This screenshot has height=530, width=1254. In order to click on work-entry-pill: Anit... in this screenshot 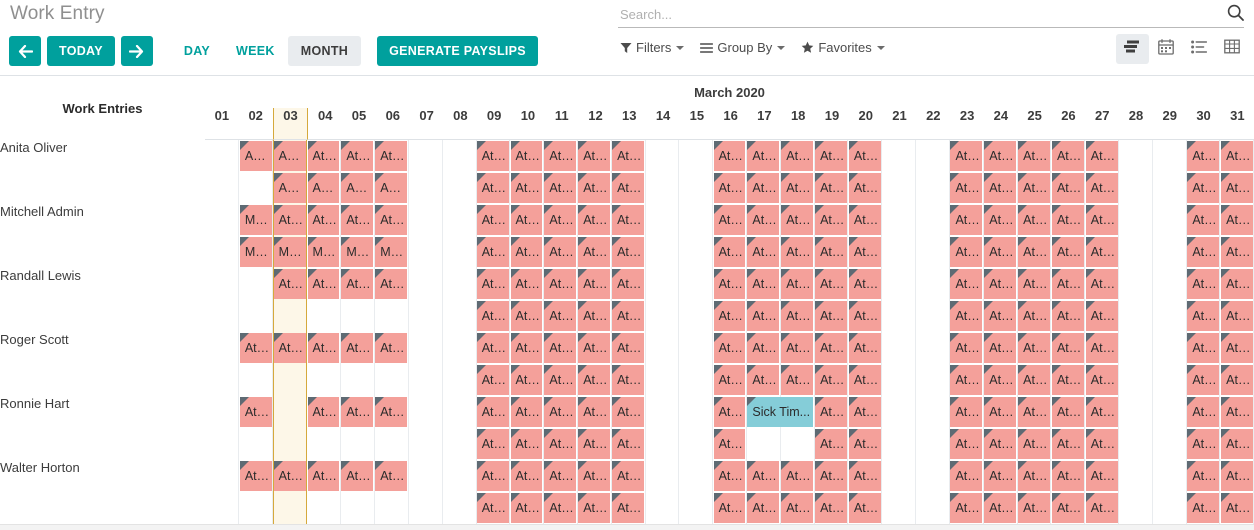, I will do `click(255, 156)`.